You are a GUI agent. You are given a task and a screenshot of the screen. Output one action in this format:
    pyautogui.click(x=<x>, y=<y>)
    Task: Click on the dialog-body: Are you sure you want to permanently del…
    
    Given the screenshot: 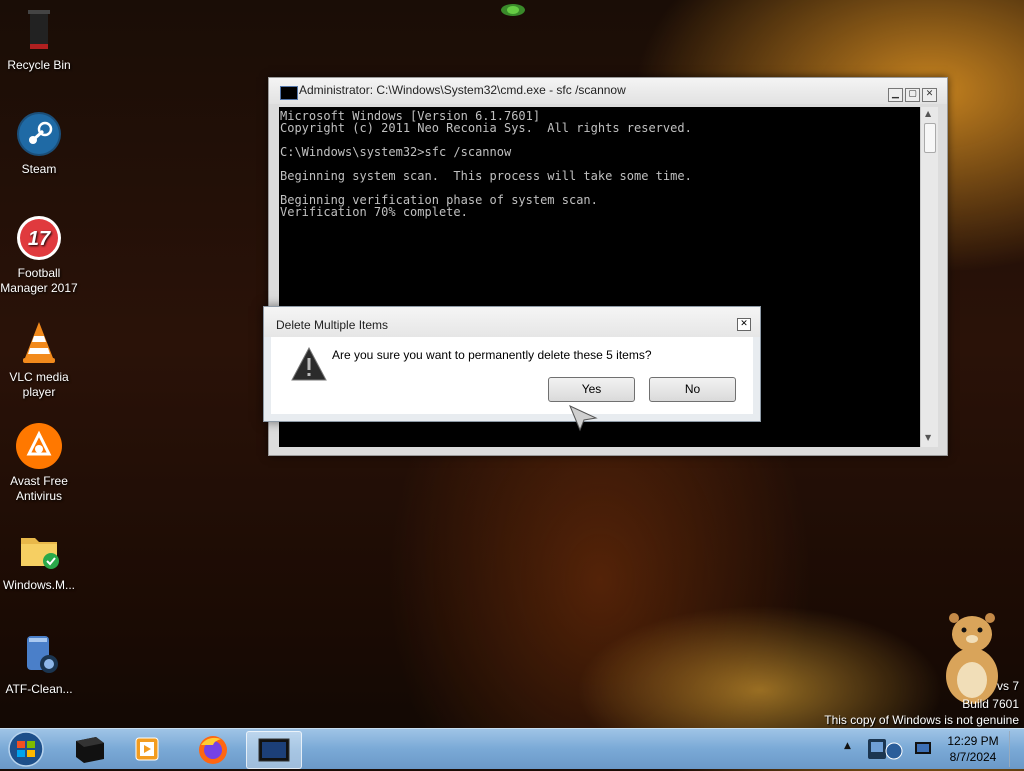 What is the action you would take?
    pyautogui.click(x=512, y=375)
    